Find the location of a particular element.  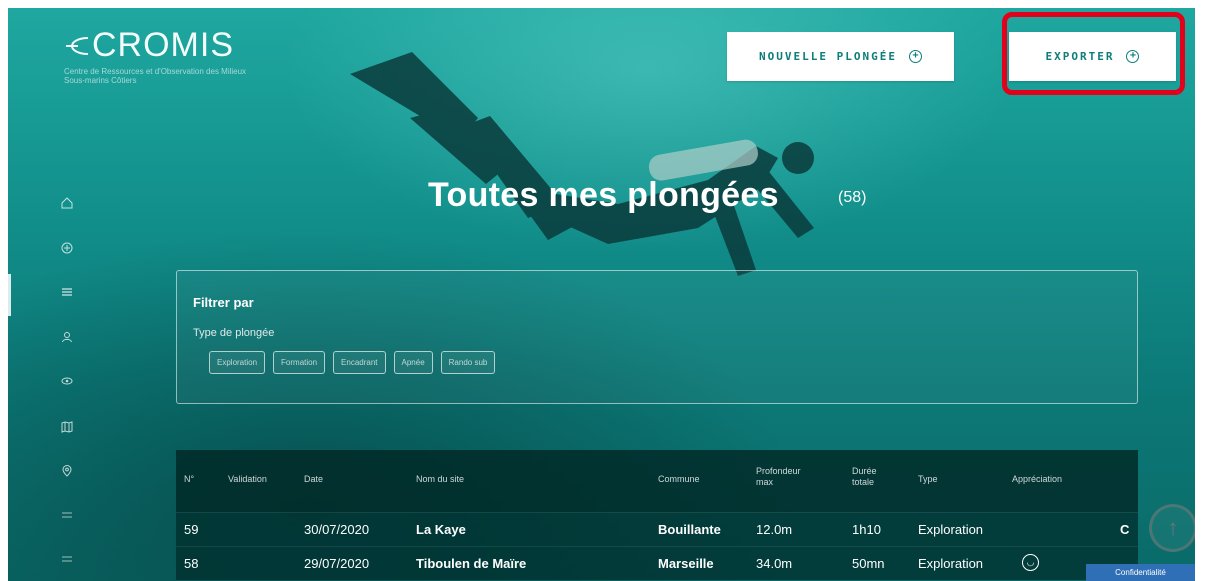

plus-circle-icon: + is located at coordinates (915, 56).